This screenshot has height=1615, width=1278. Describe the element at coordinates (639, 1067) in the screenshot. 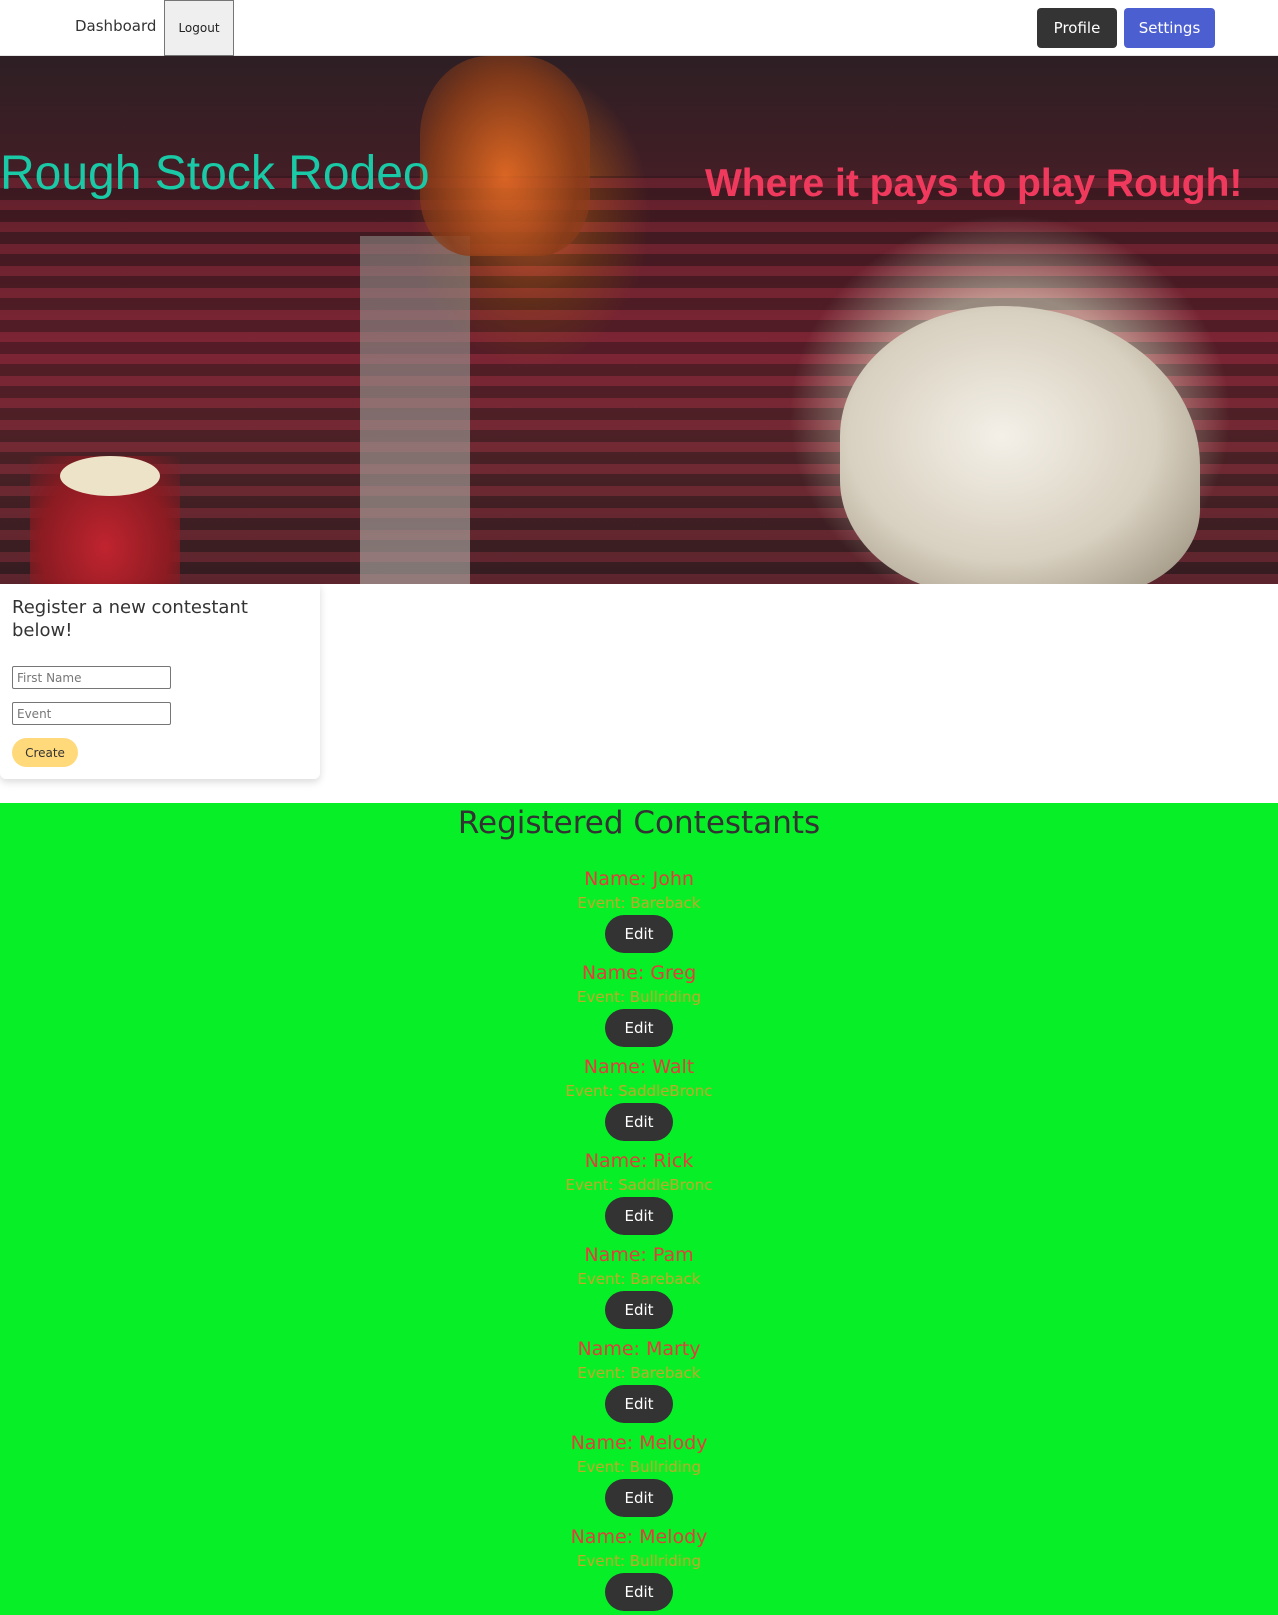

I see `contestant-name: Name: Walt` at that location.